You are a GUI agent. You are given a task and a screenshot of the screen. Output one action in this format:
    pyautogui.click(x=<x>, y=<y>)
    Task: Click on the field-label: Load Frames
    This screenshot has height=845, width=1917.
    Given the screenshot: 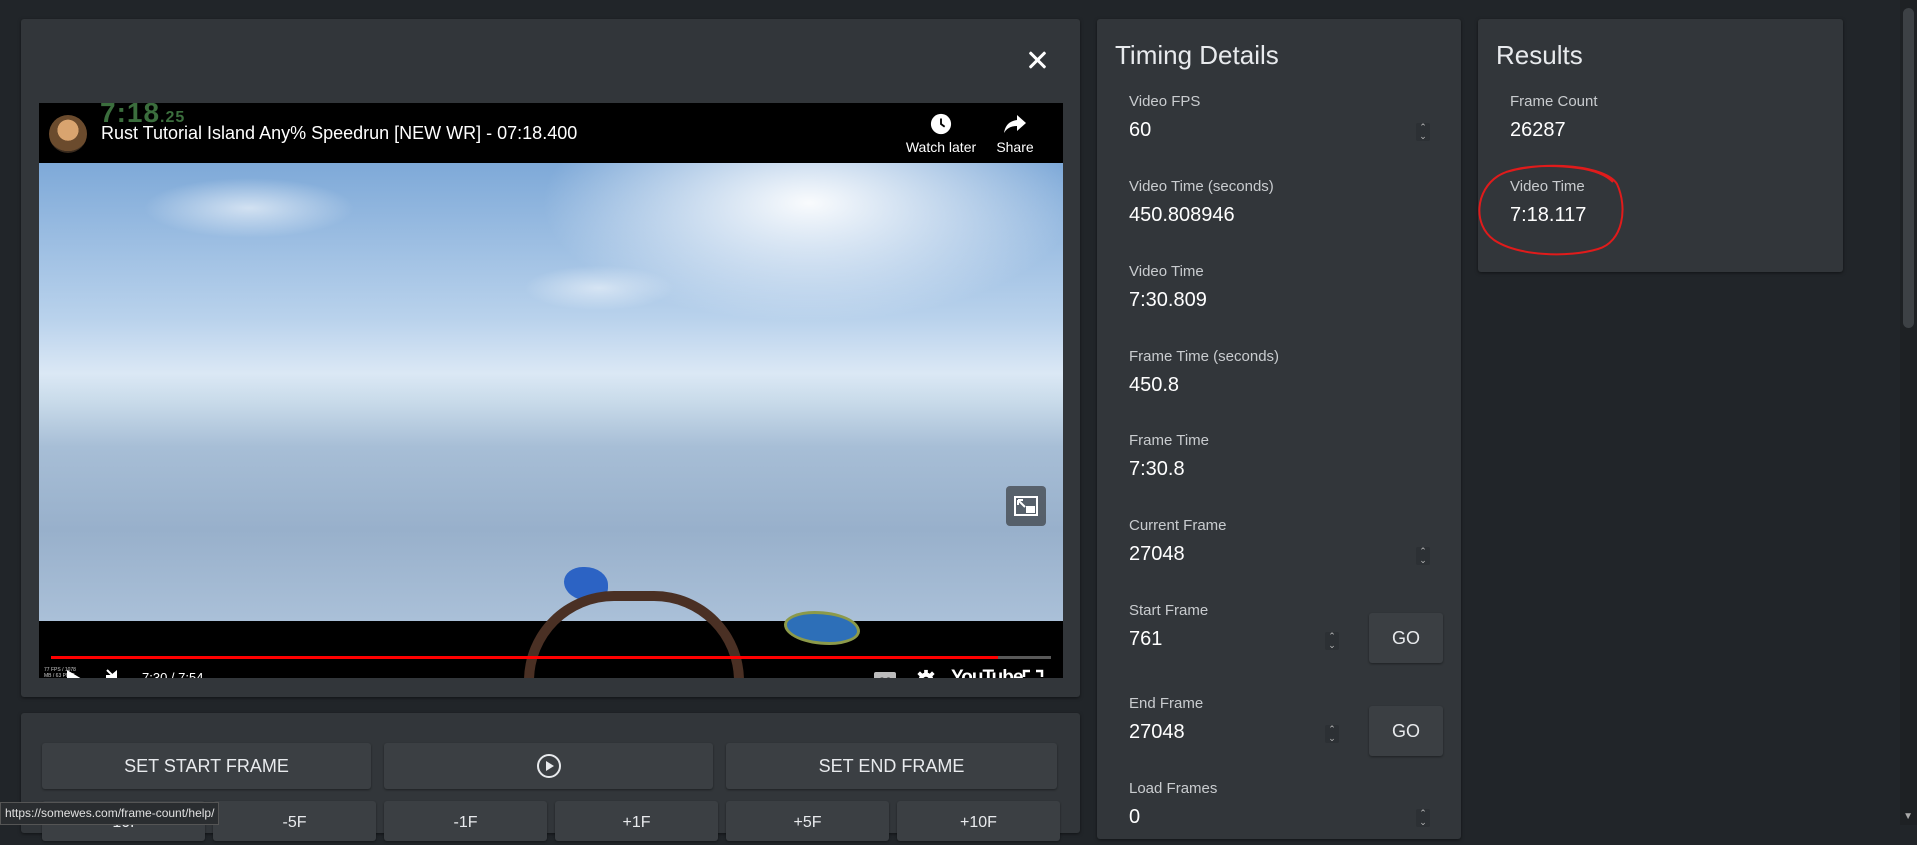 What is the action you would take?
    pyautogui.click(x=1173, y=788)
    